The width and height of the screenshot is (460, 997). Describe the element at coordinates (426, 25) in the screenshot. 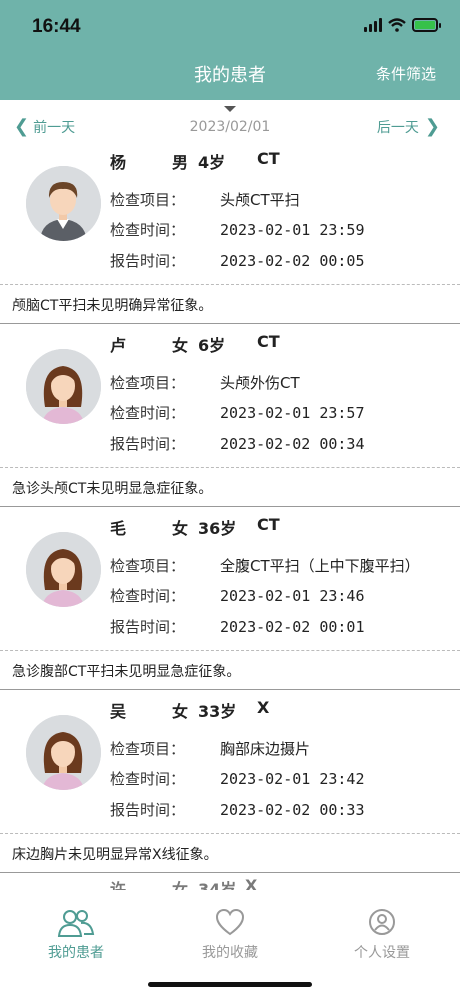

I see `battery-icon` at that location.